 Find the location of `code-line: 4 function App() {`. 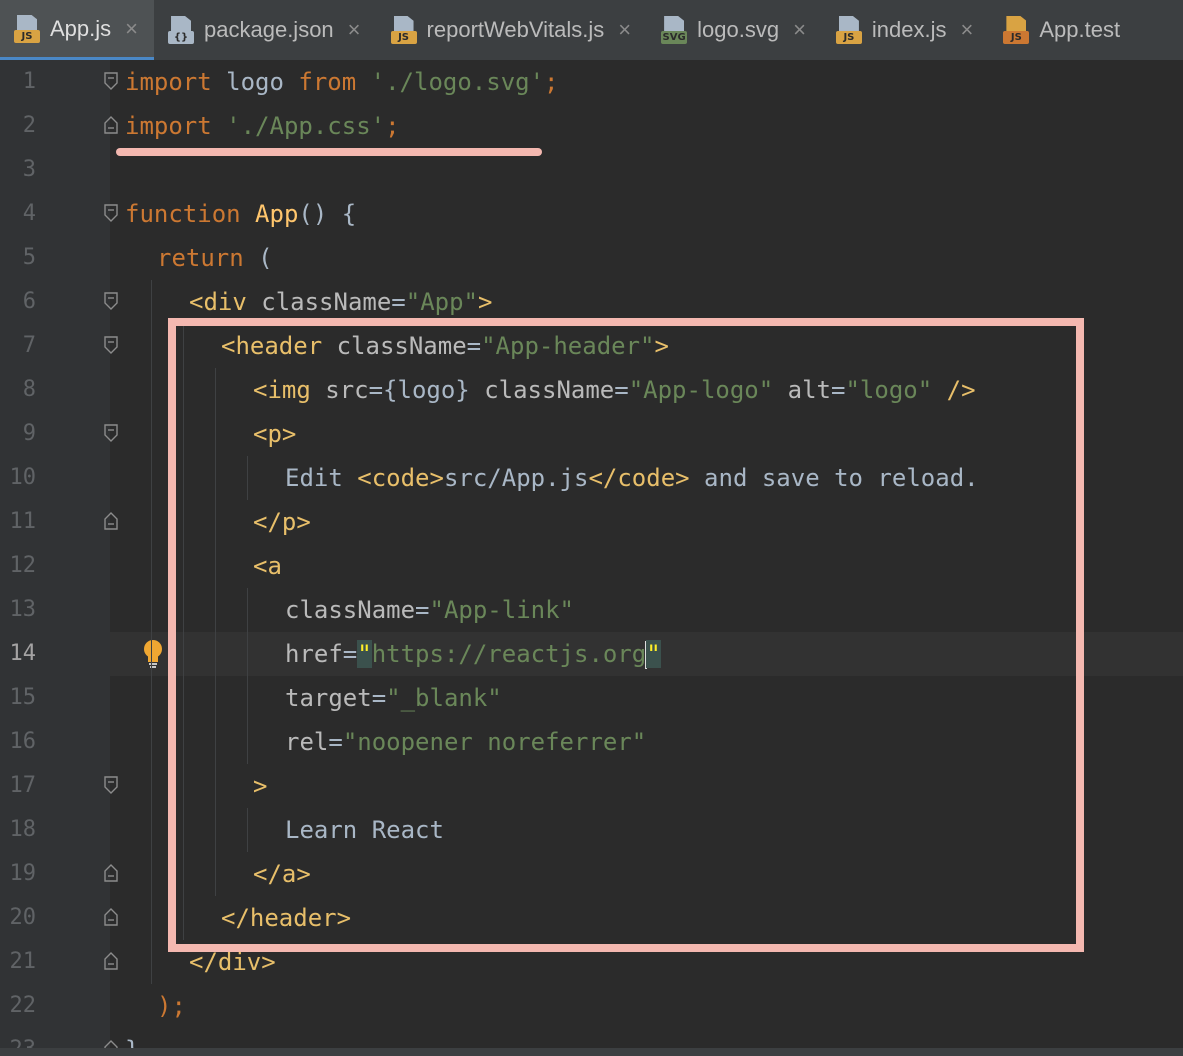

code-line: 4 function App() { is located at coordinates (591, 214).